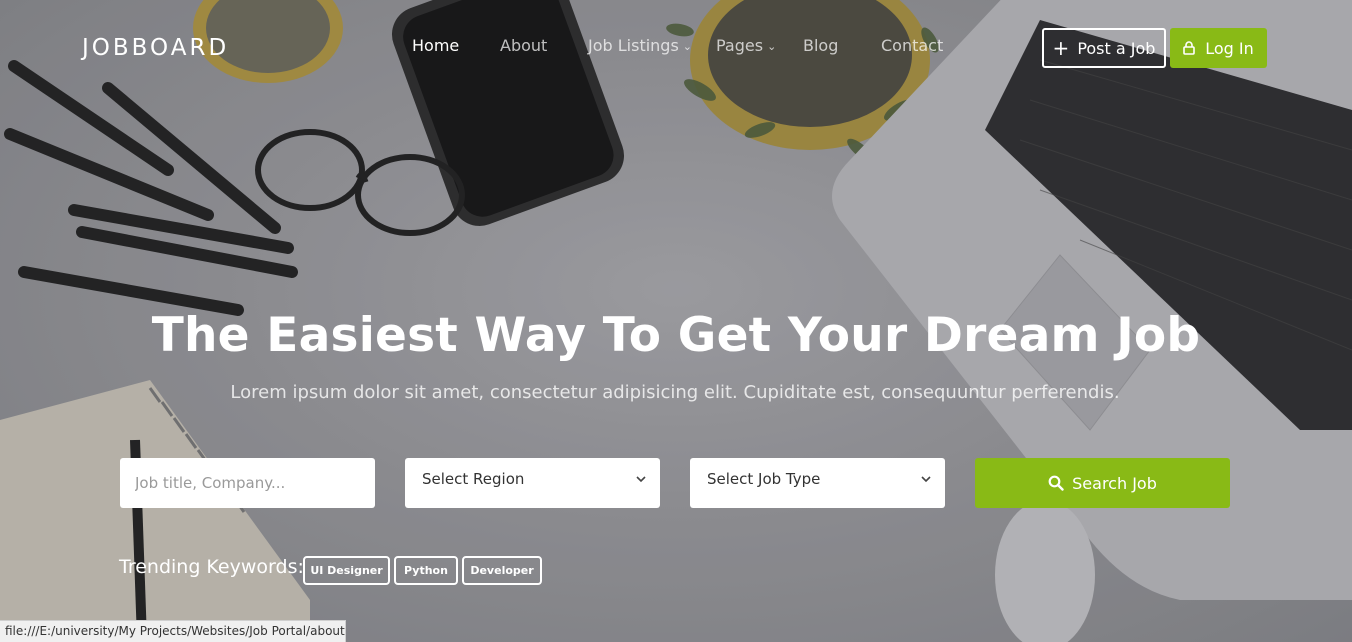  I want to click on region-select-value: Select Region, so click(473, 479).